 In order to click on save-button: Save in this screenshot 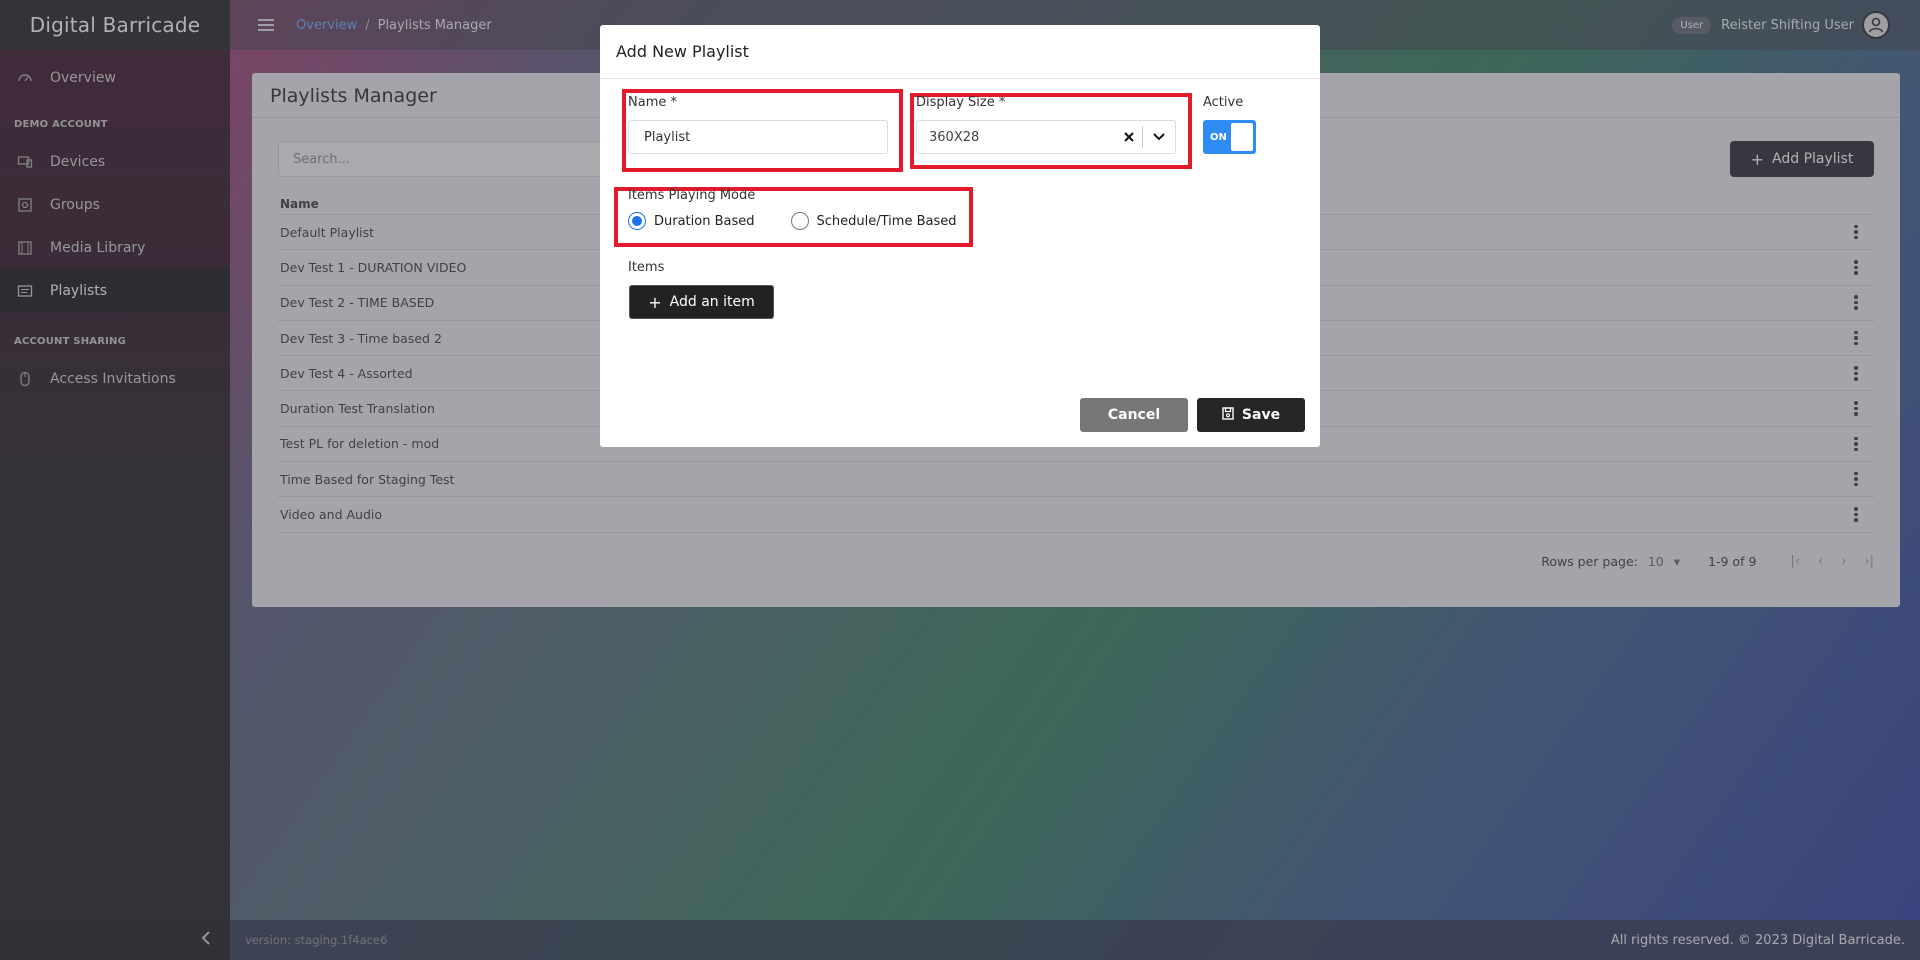, I will do `click(1251, 415)`.